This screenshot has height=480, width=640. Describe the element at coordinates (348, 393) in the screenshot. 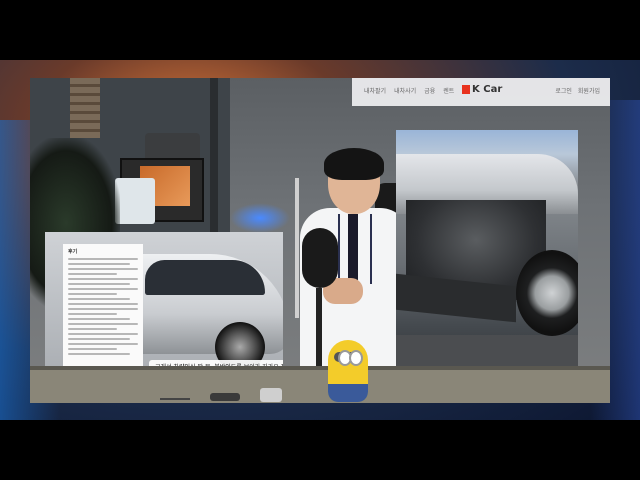

I see `minion-overalls` at that location.